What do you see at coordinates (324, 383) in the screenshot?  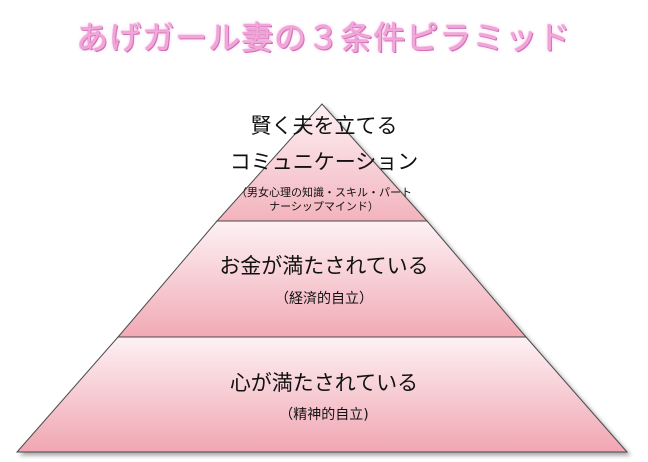 I see `tier-bottom-main-line: 心が満たされている` at bounding box center [324, 383].